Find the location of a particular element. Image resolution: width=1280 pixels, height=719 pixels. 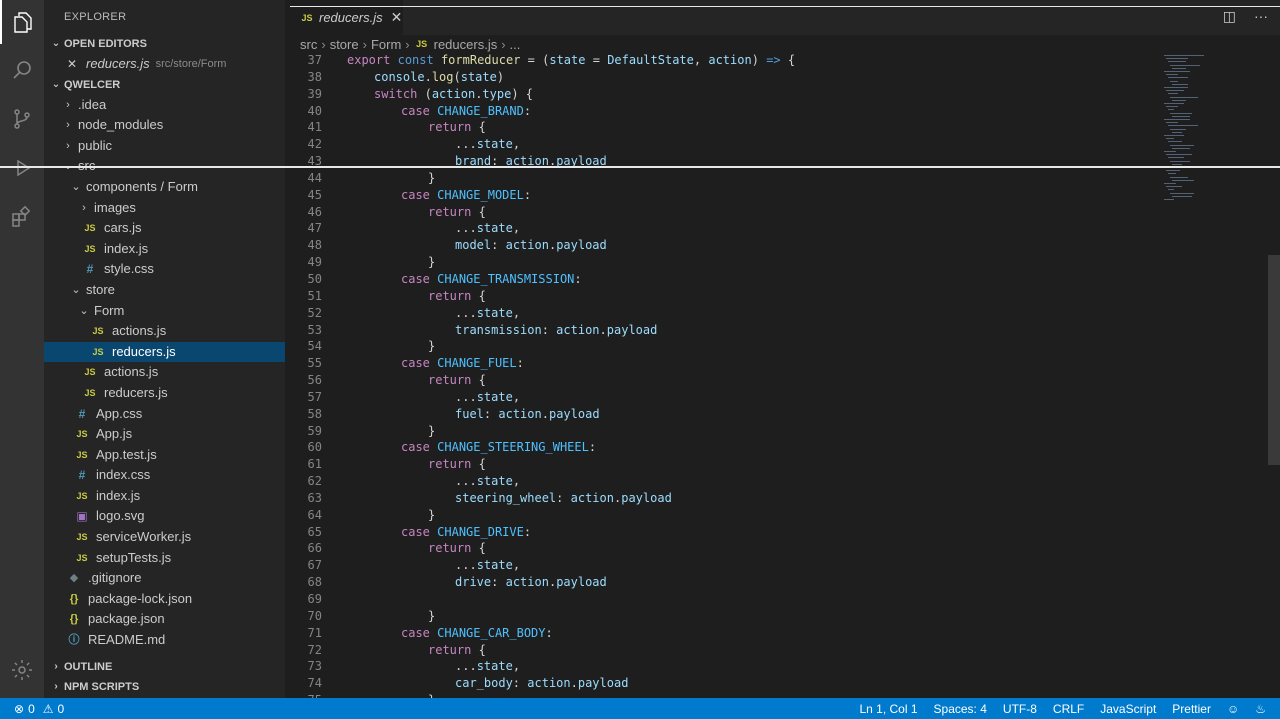

feedback-icon: ☺ is located at coordinates (1233, 709).